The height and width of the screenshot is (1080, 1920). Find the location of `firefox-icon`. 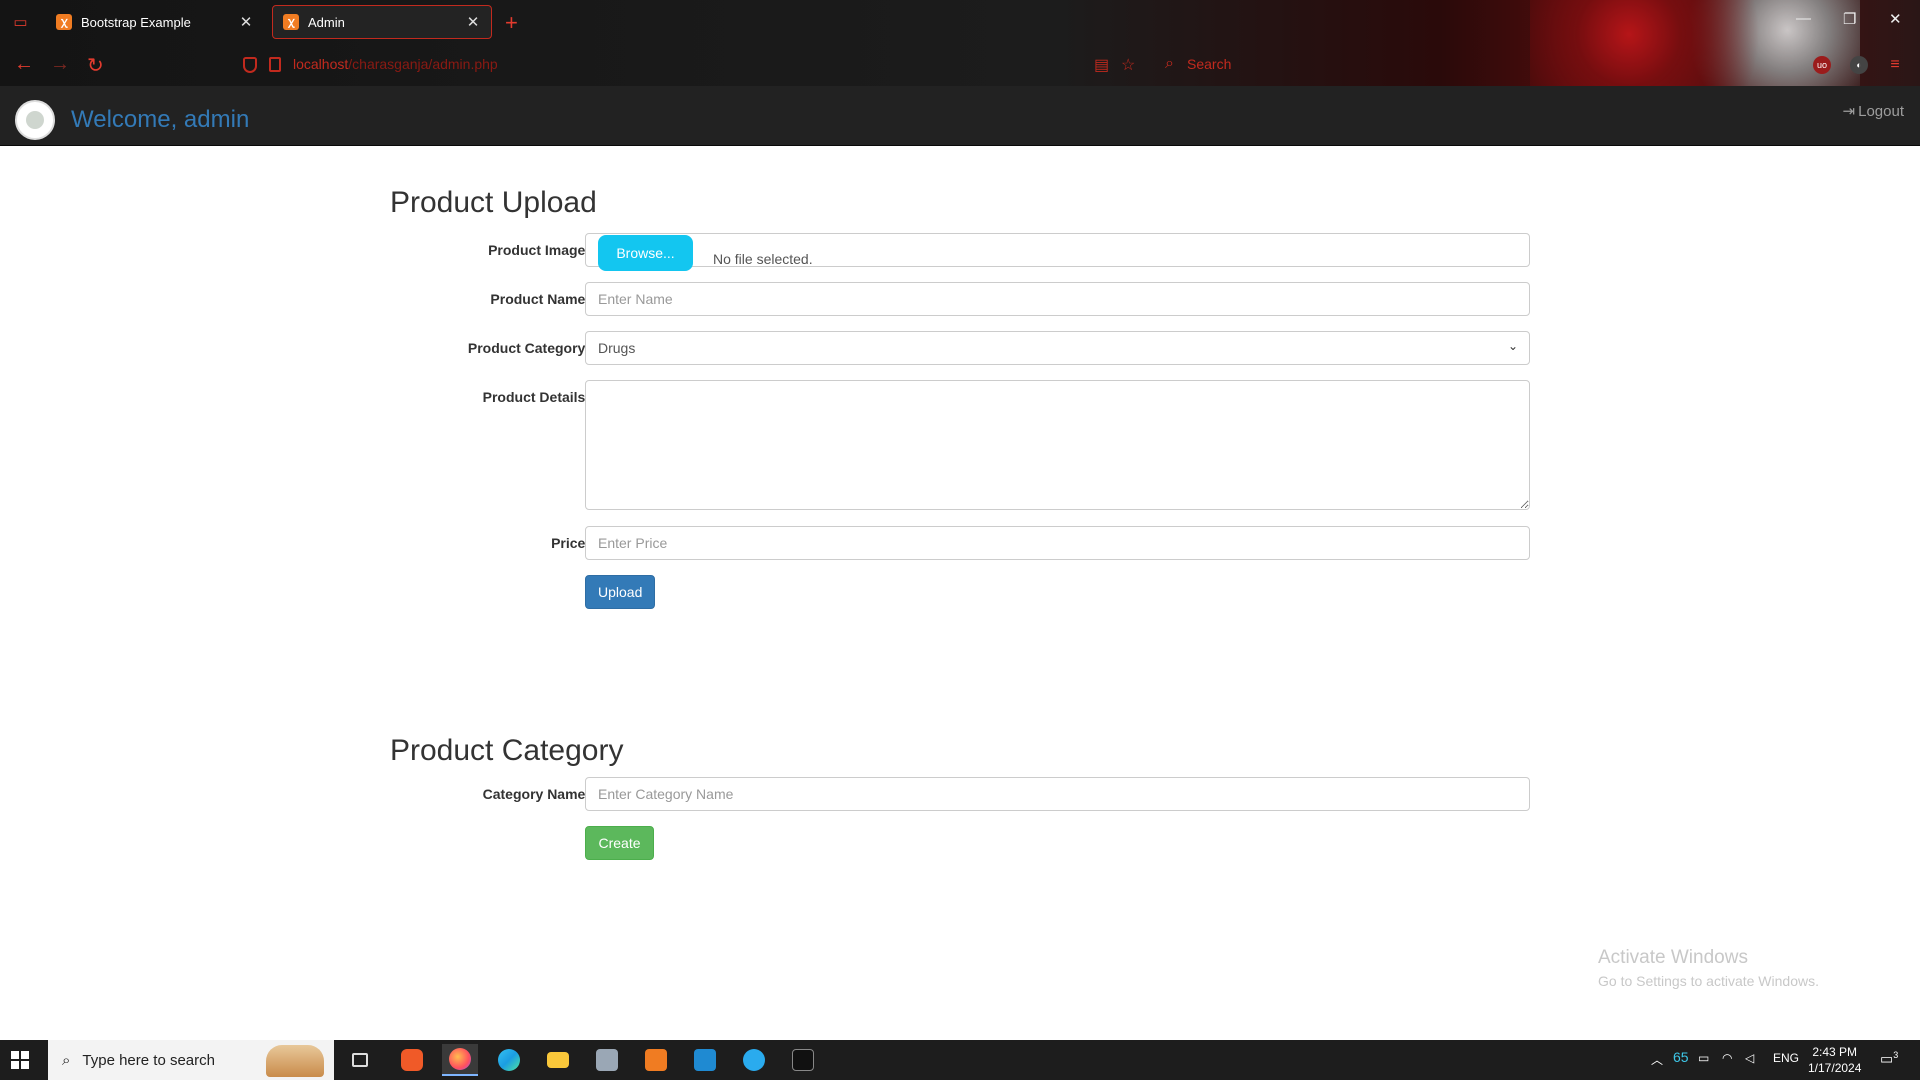

firefox-icon is located at coordinates (460, 1060).